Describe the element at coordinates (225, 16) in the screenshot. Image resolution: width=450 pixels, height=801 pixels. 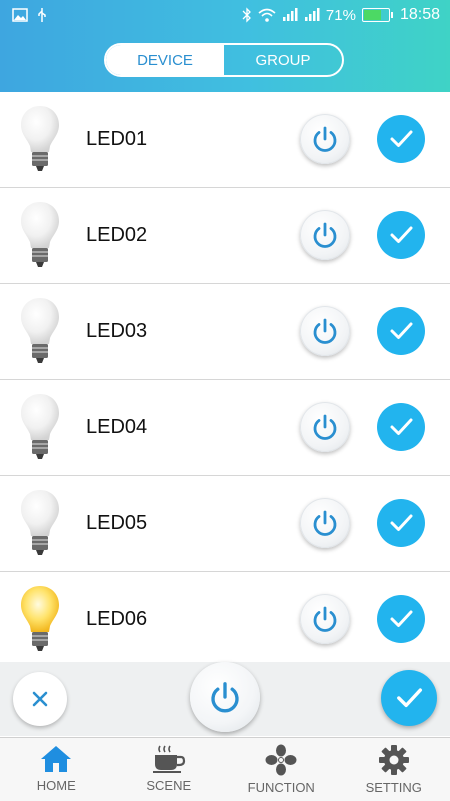
I see `status-bar: 71% 18:58` at that location.